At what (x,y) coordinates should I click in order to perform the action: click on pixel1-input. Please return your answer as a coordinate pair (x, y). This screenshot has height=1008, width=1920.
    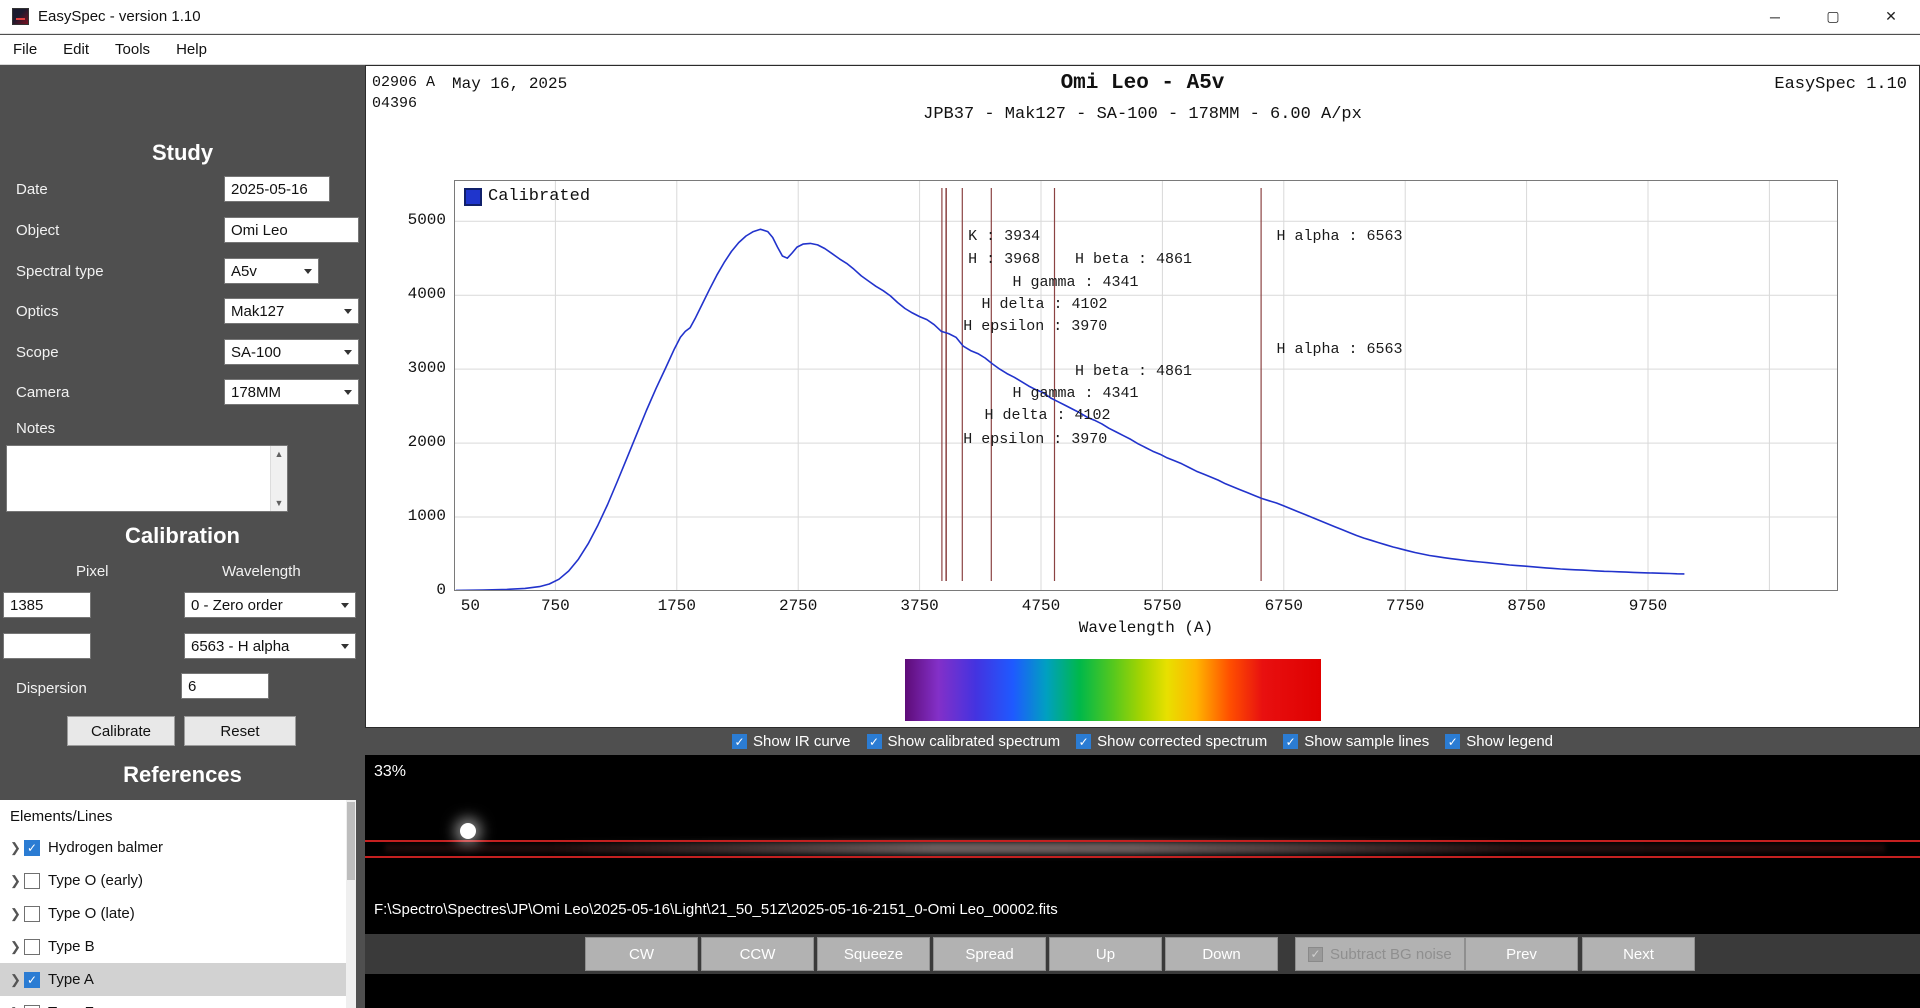
    Looking at the image, I should click on (47, 605).